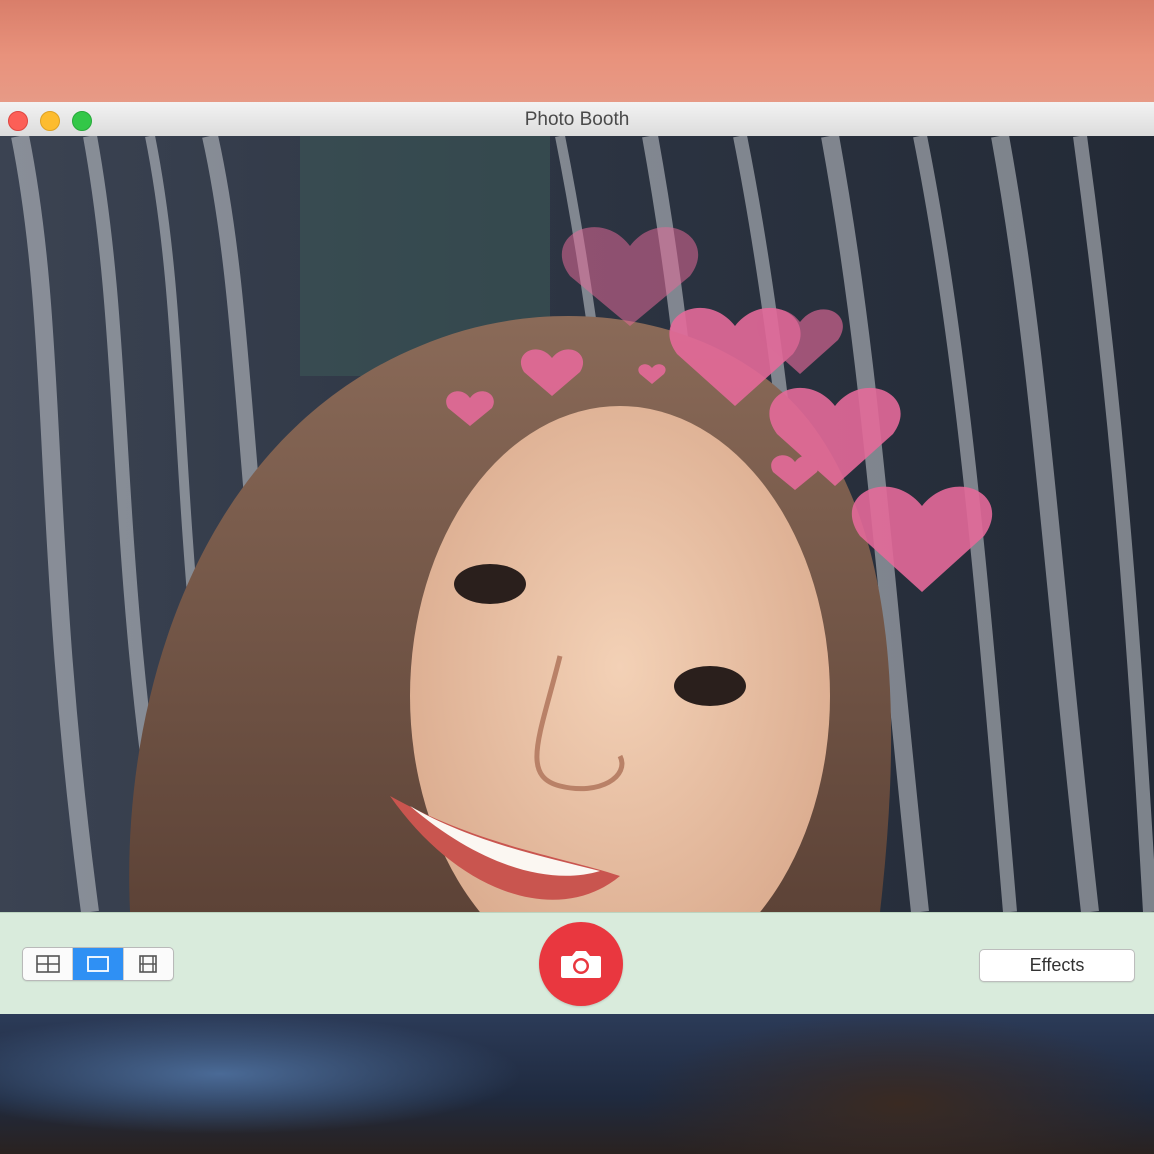 The width and height of the screenshot is (1154, 1154). Describe the element at coordinates (577, 1084) in the screenshot. I see `desktop-wallpaper-bottom` at that location.